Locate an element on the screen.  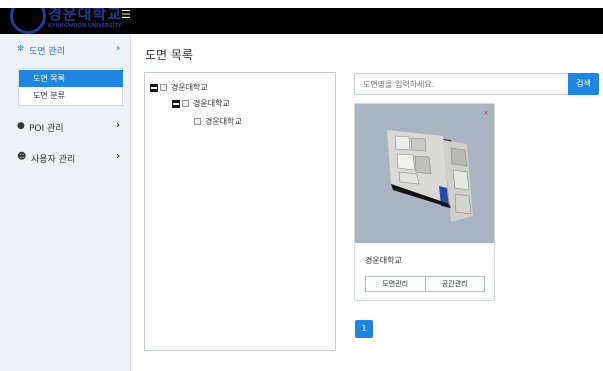
search-button: 검색 is located at coordinates (583, 84).